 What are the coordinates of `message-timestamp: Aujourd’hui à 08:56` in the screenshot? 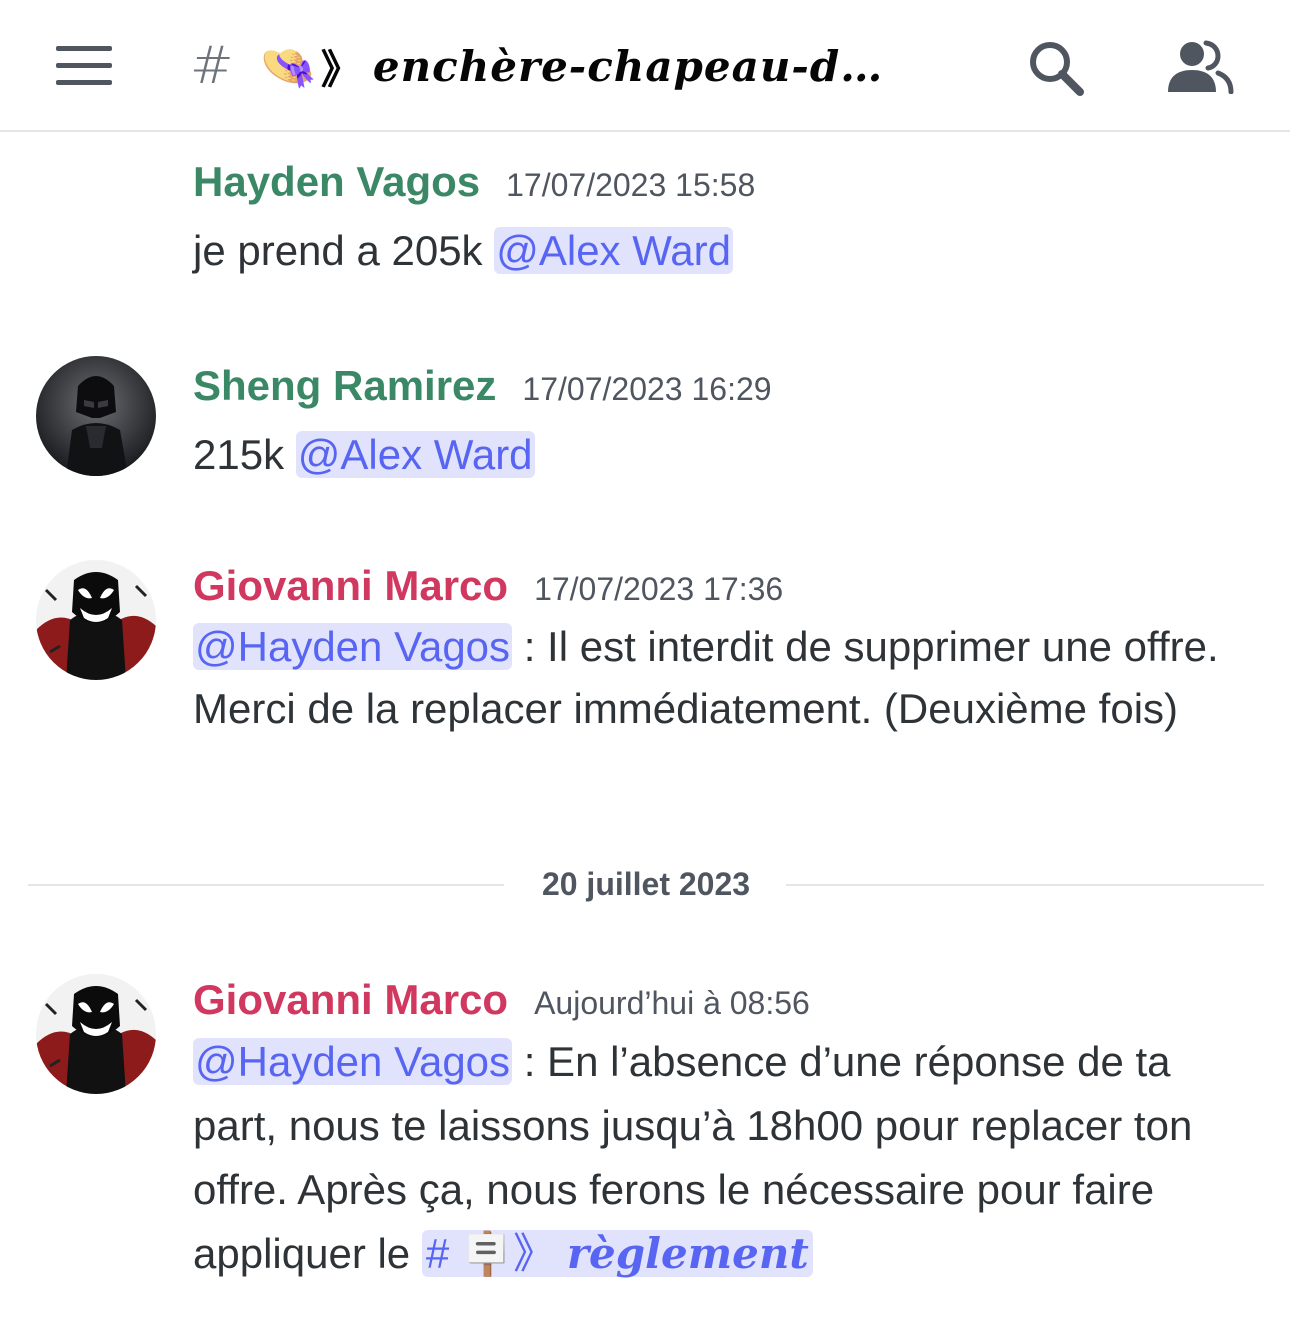 It's located at (672, 1003).